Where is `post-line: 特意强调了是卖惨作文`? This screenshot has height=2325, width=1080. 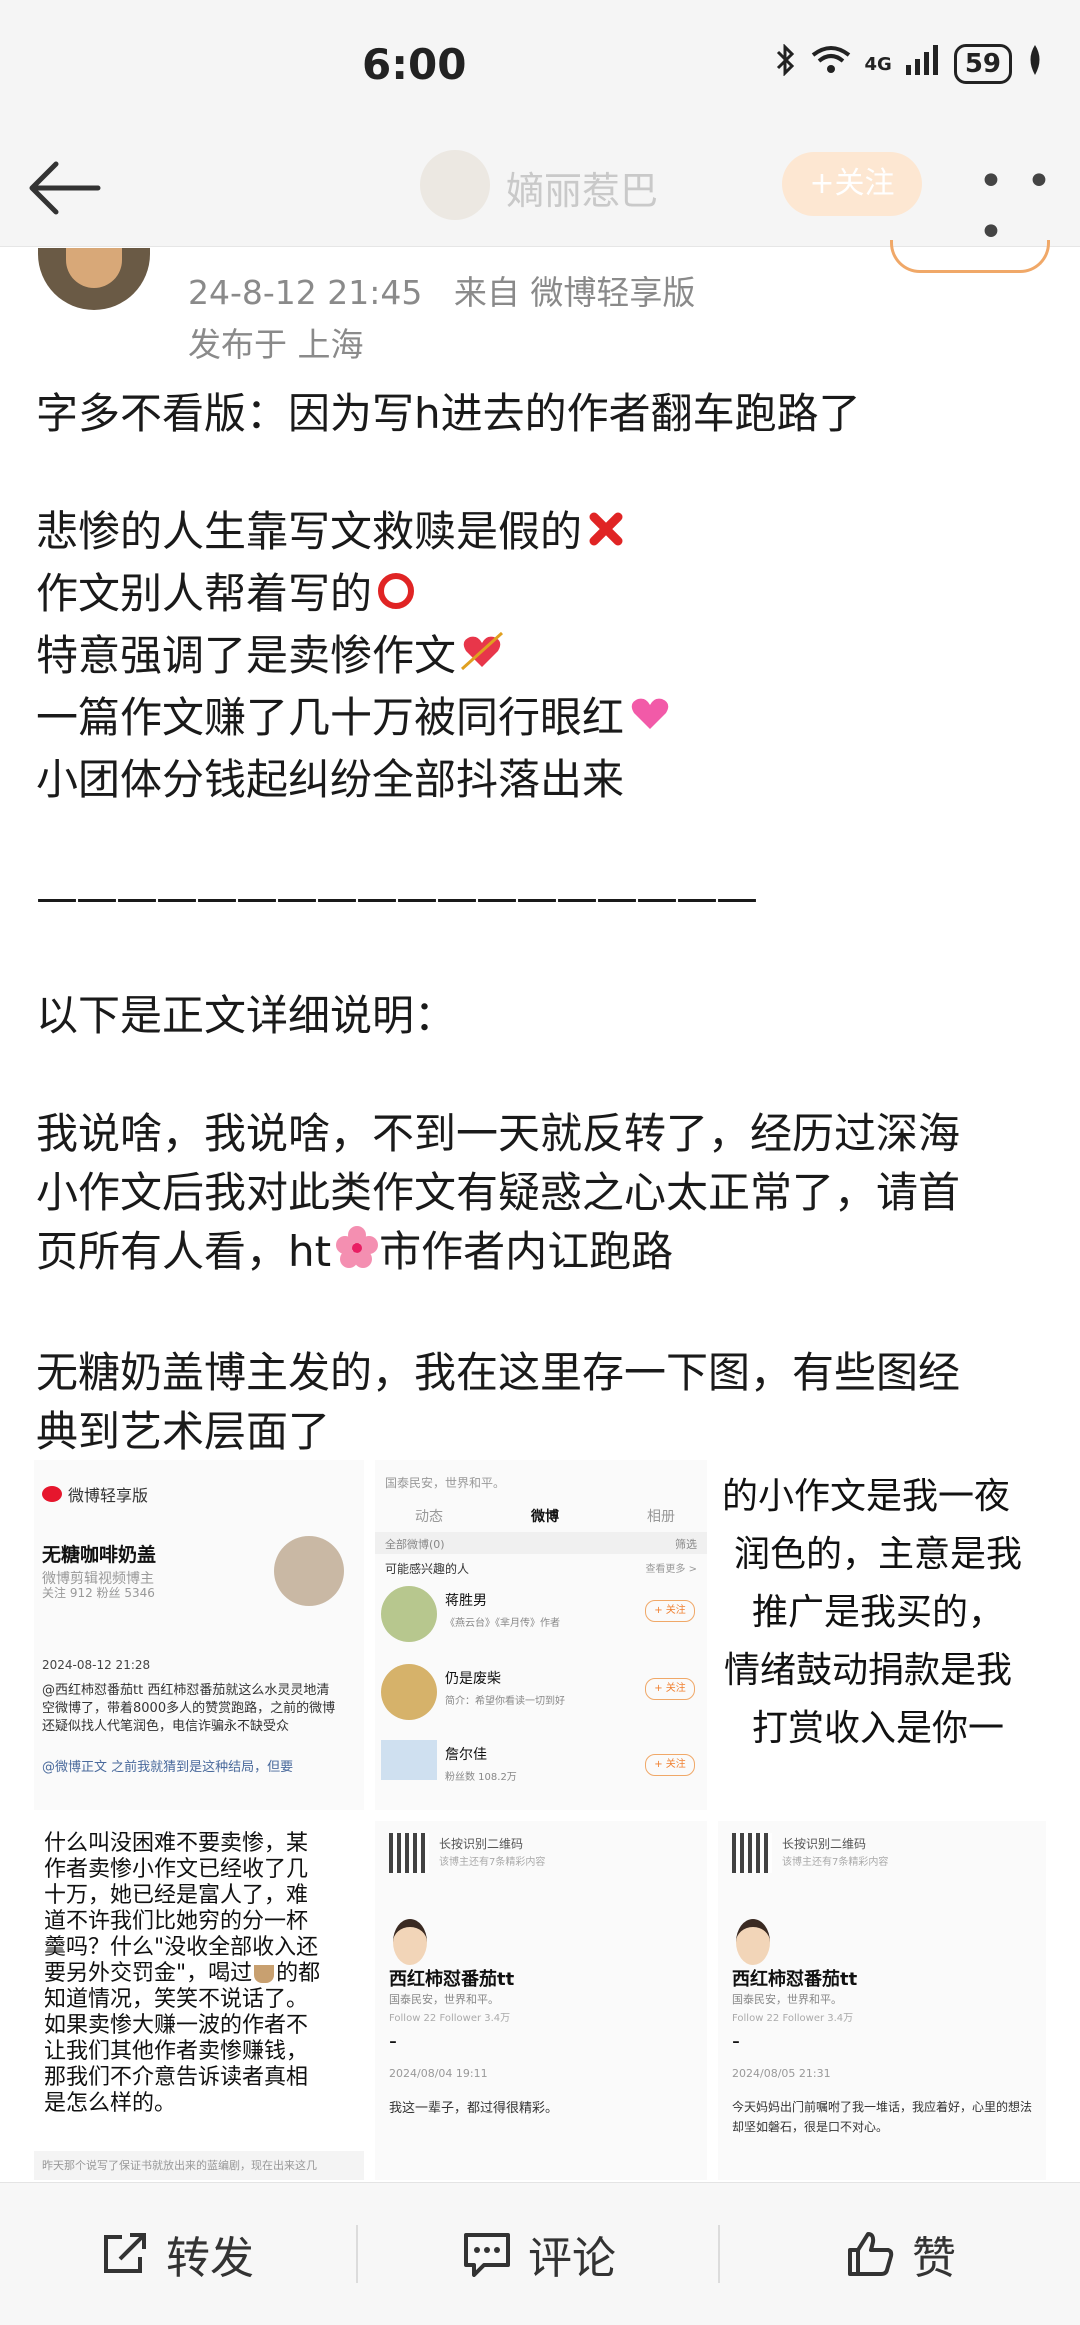
post-line: 特意强调了是卖惨作文 is located at coordinates (541, 657).